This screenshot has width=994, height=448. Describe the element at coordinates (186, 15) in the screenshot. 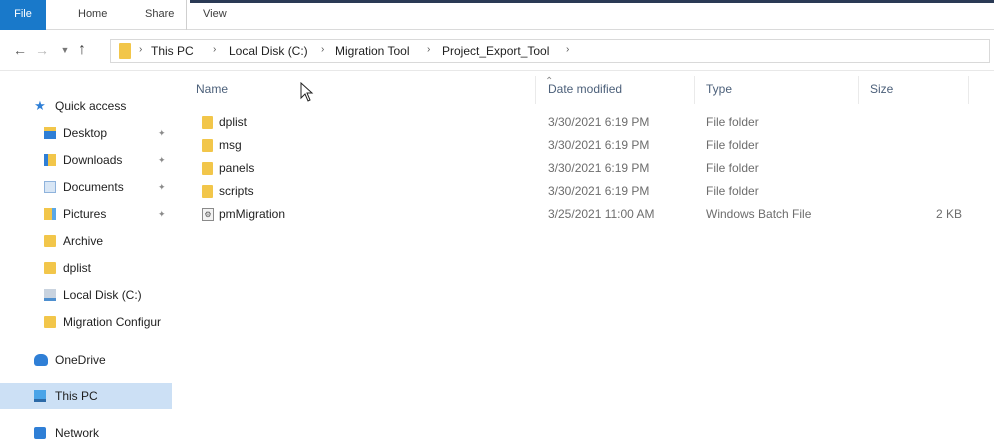

I see `ribbon-divider` at that location.